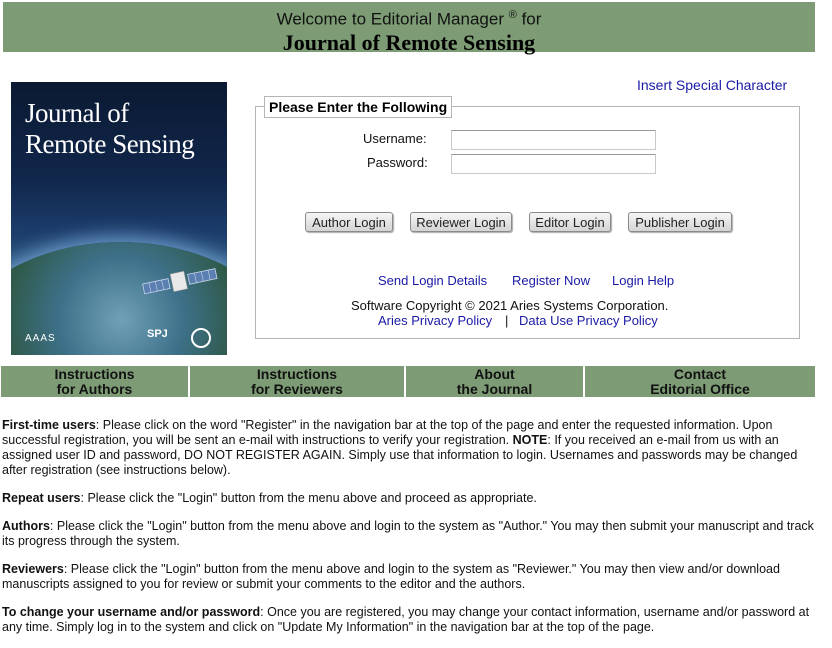 The image size is (832, 648). What do you see at coordinates (530, 440) in the screenshot?
I see `note-label: NOTE` at bounding box center [530, 440].